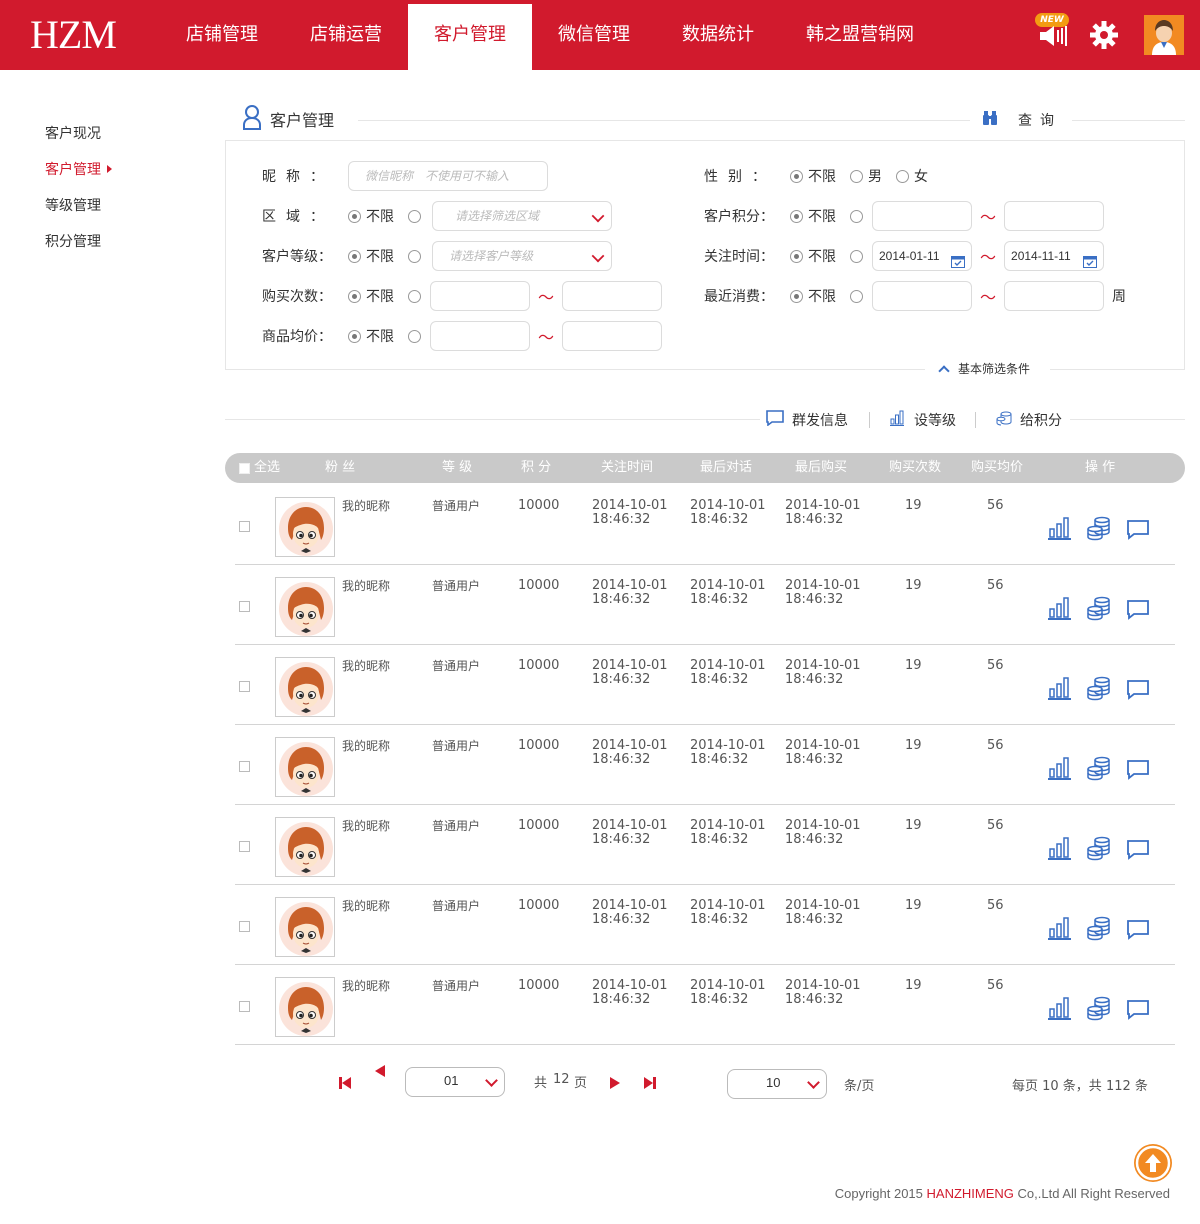 The height and width of the screenshot is (1224, 1200). Describe the element at coordinates (448, 176) in the screenshot. I see `nickname-input: 微信昵称 不使用可不输入` at that location.